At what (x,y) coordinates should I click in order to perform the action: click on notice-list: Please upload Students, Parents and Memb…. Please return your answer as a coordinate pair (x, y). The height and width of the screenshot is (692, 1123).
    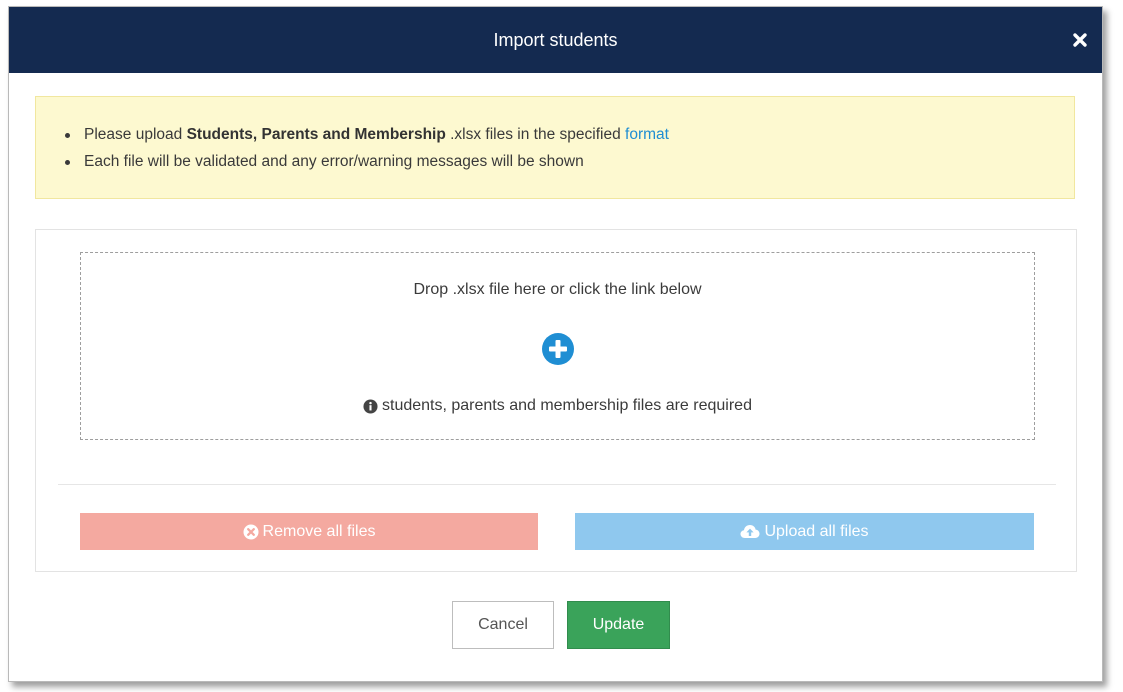
    Looking at the image, I should click on (365, 148).